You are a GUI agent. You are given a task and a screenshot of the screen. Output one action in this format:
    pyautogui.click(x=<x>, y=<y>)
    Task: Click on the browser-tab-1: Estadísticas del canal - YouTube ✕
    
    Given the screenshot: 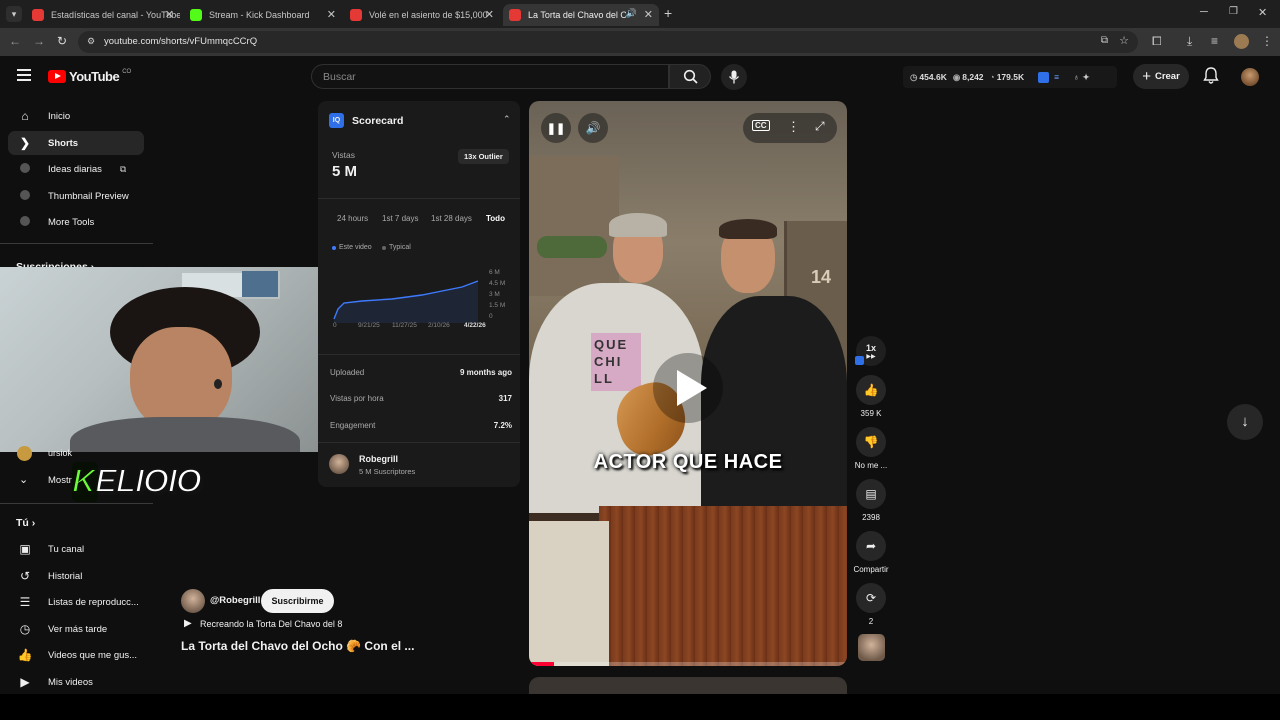 What is the action you would take?
    pyautogui.click(x=103, y=15)
    